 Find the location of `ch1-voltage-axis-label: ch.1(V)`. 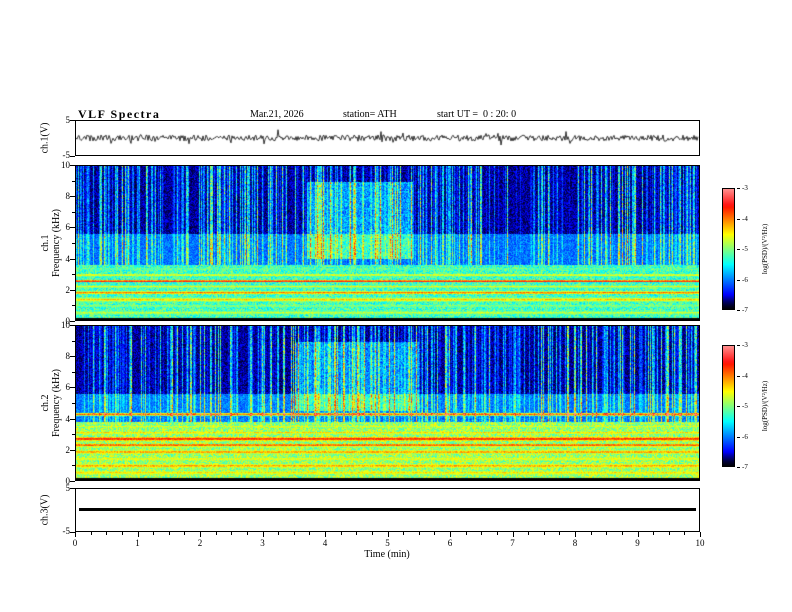

ch1-voltage-axis-label: ch.1(V) is located at coordinates (45, 138).